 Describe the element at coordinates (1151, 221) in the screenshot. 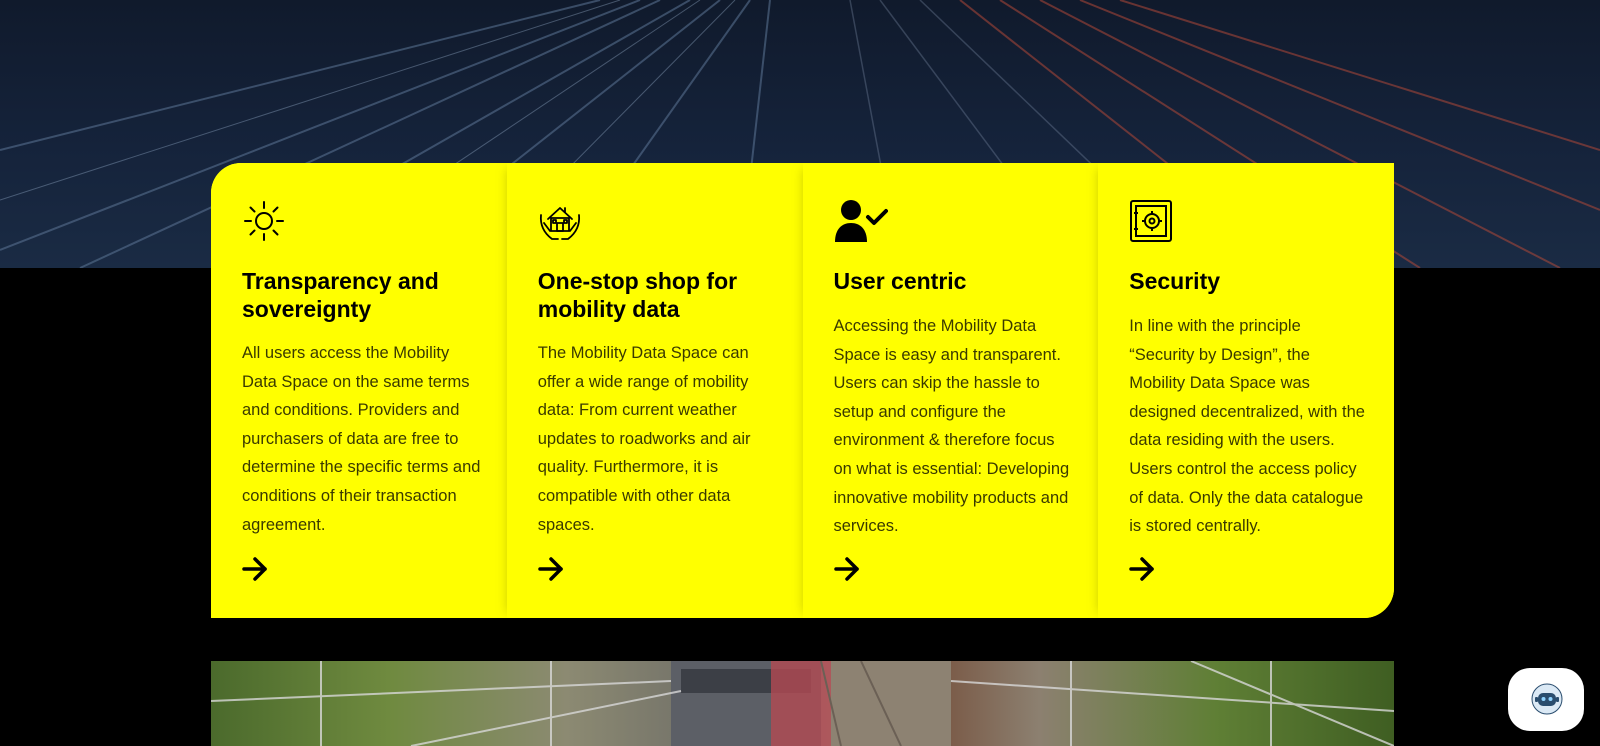

I see `safe-icon` at that location.